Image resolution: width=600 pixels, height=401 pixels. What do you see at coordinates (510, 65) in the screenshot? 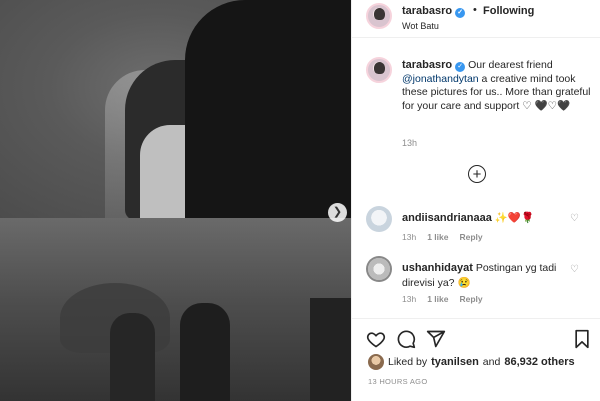
I see `caption-body-start: Our dearest friend` at bounding box center [510, 65].